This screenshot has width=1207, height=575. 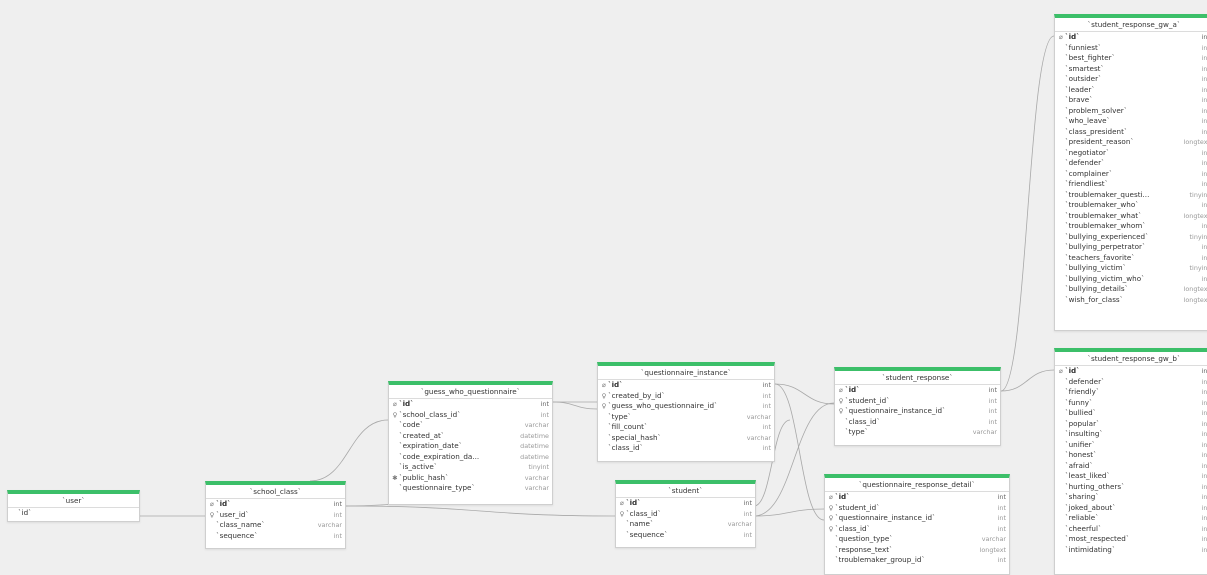 What do you see at coordinates (1131, 195) in the screenshot?
I see `column-row: `troublemaker_questi... tinyint` at bounding box center [1131, 195].